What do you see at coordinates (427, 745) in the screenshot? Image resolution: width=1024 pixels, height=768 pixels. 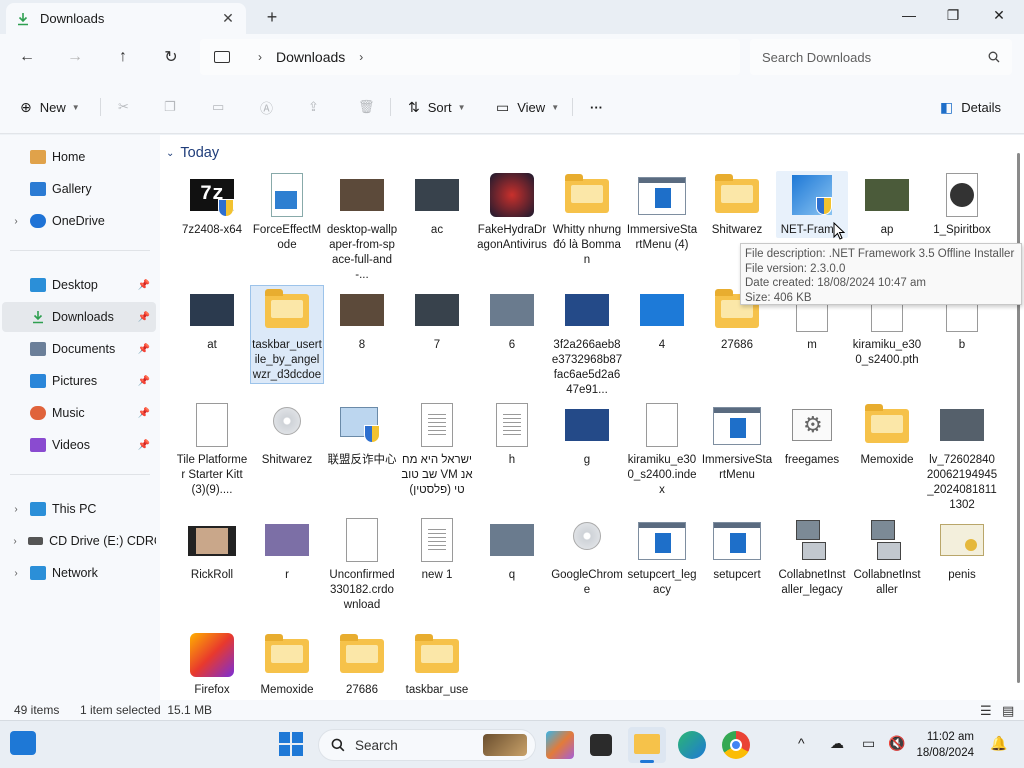 I see `taskbar-search: Search` at bounding box center [427, 745].